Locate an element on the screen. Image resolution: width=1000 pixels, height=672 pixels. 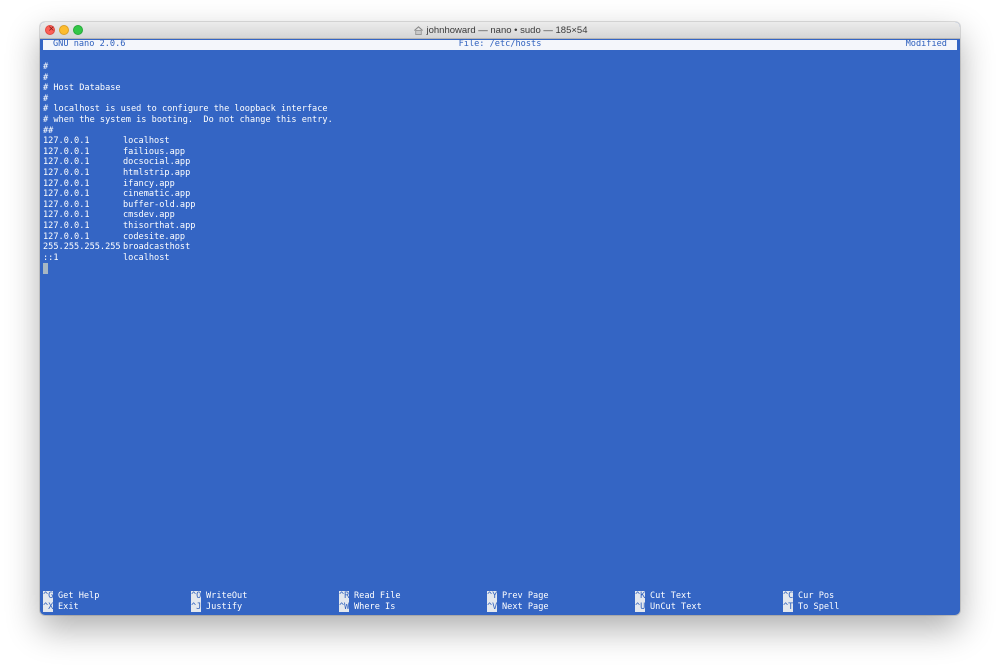
close-x-icon: × is located at coordinates (51, 28).